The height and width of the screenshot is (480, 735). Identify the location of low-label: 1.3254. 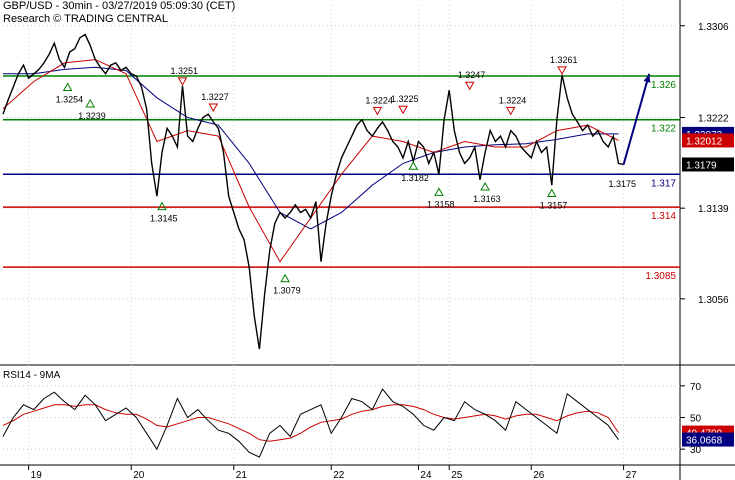
(70, 100).